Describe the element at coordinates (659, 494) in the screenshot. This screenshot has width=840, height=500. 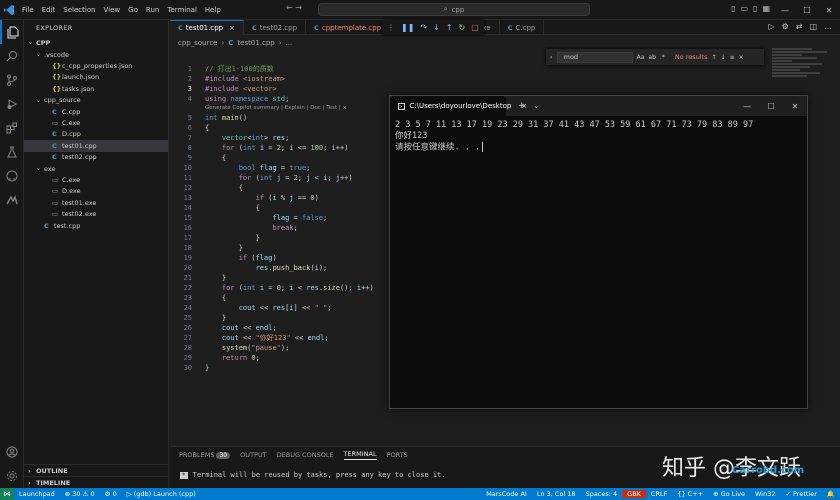
I see `status-eol: CRLF` at that location.